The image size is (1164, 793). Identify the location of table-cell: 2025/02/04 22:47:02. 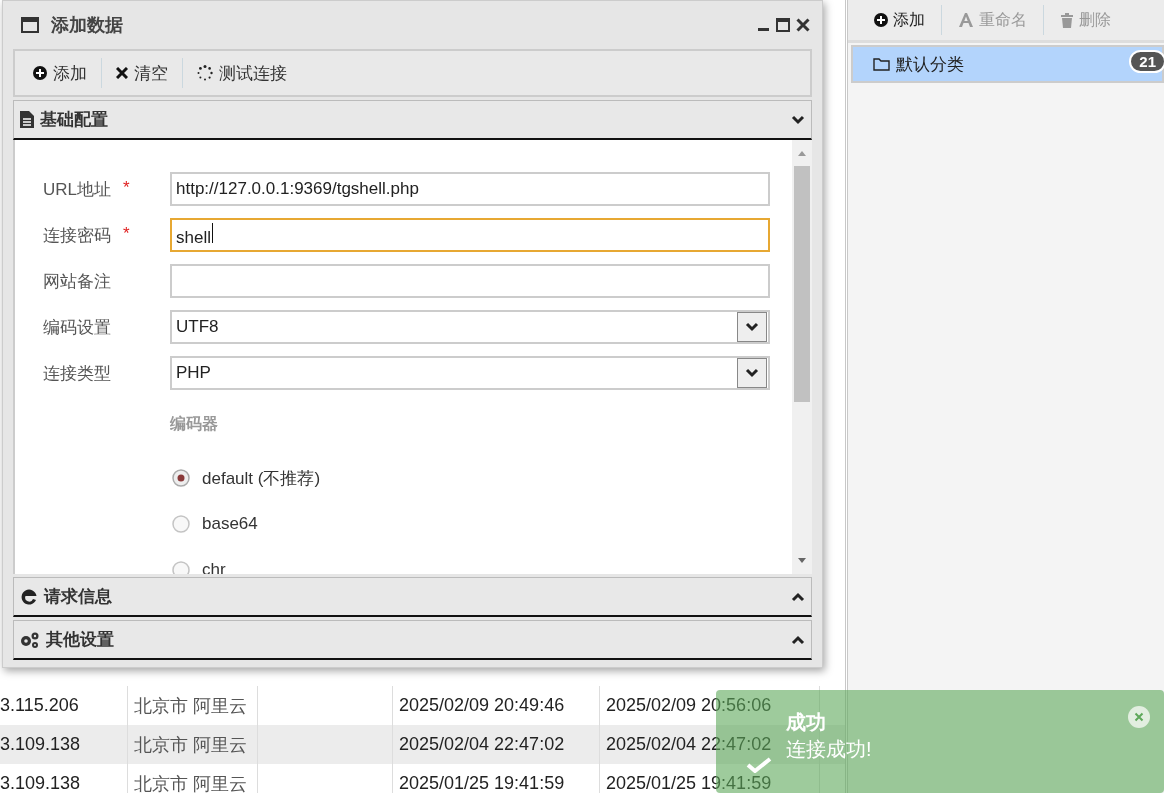
(496, 744).